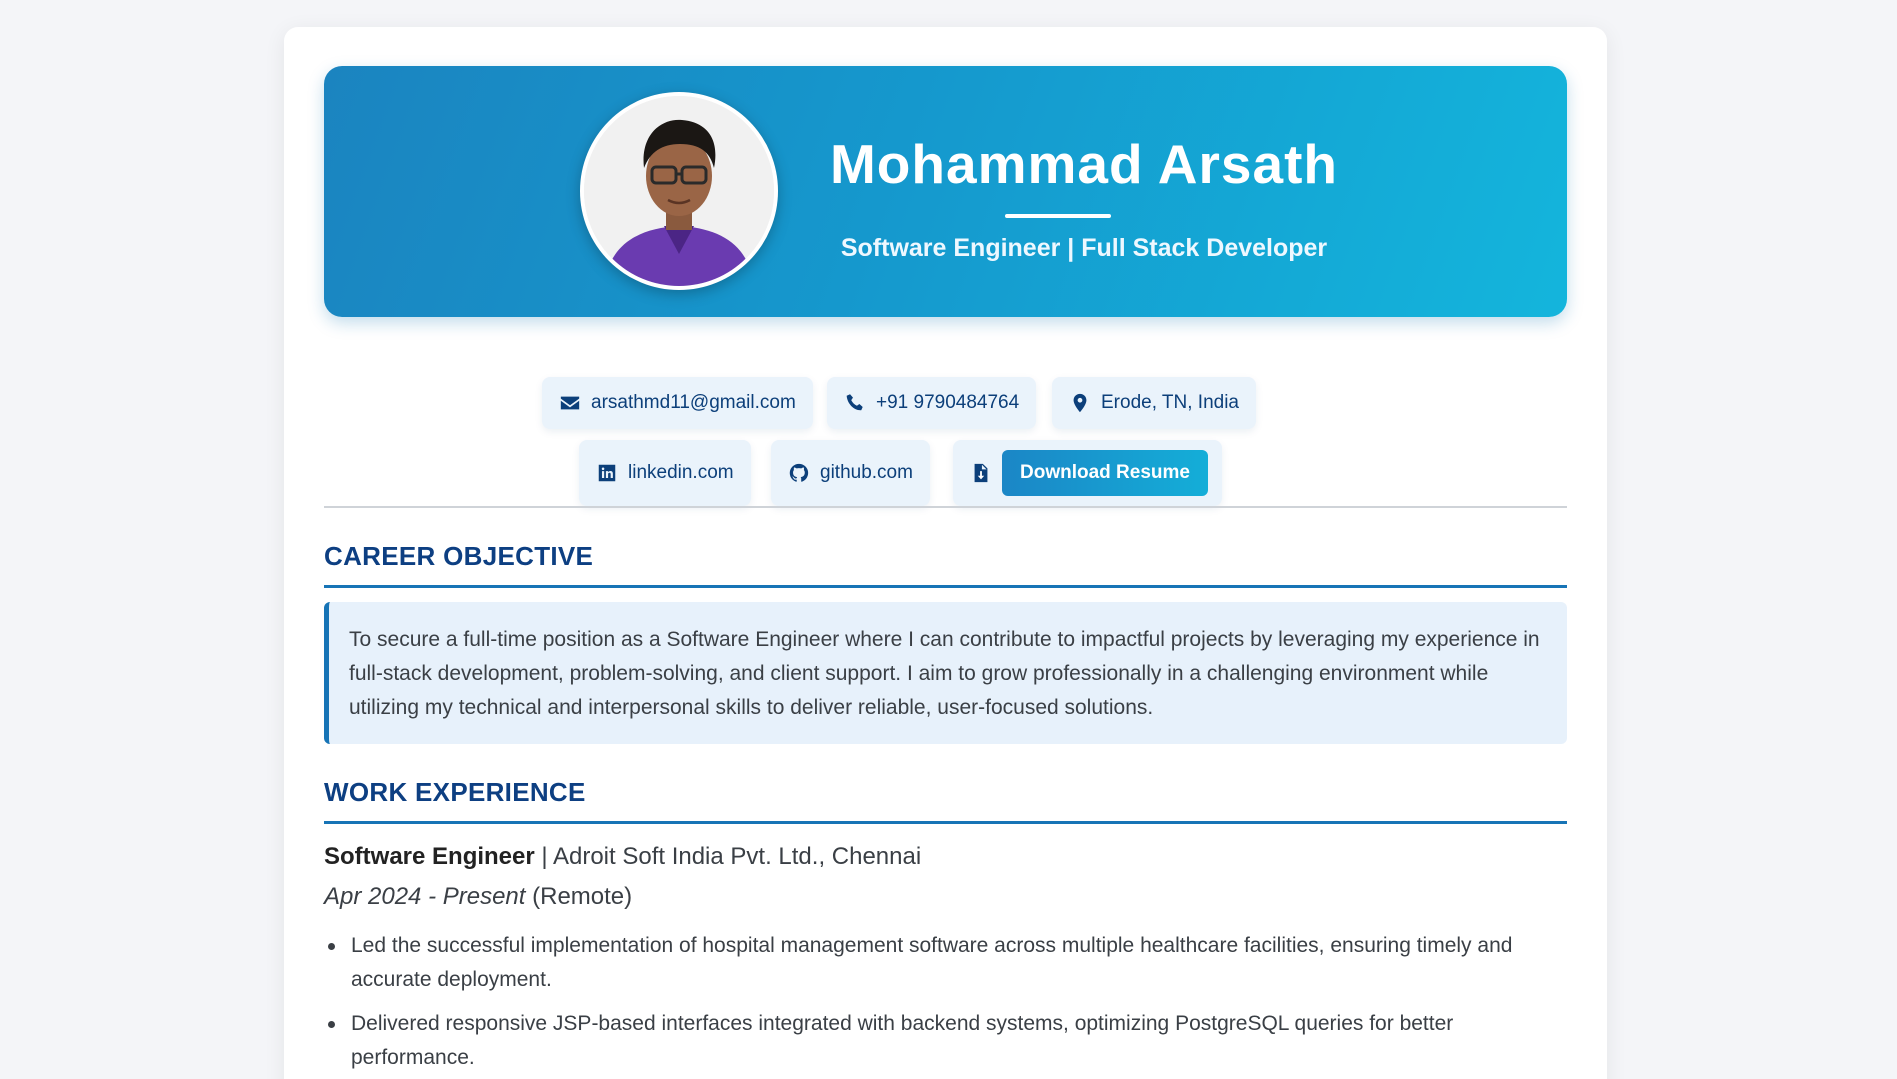 The image size is (1897, 1079). I want to click on name-divider, so click(1058, 216).